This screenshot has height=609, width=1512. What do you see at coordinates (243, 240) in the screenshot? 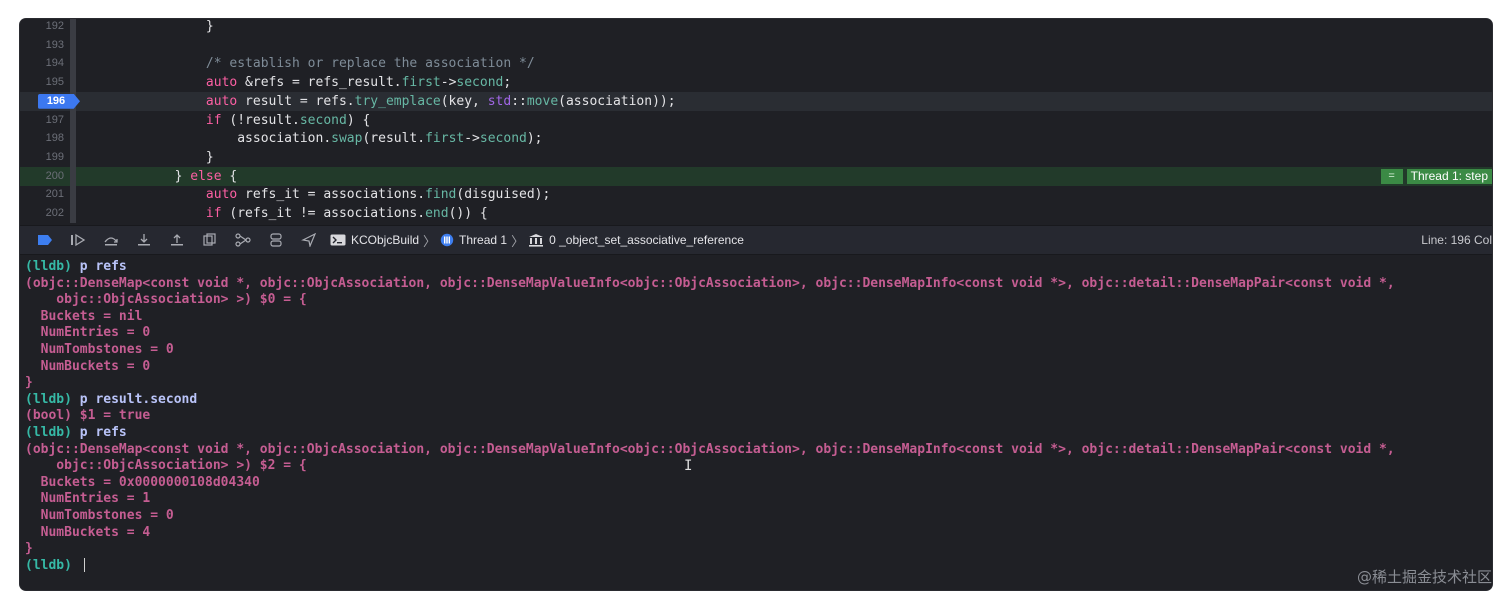
I see `memory-graph-icon` at bounding box center [243, 240].